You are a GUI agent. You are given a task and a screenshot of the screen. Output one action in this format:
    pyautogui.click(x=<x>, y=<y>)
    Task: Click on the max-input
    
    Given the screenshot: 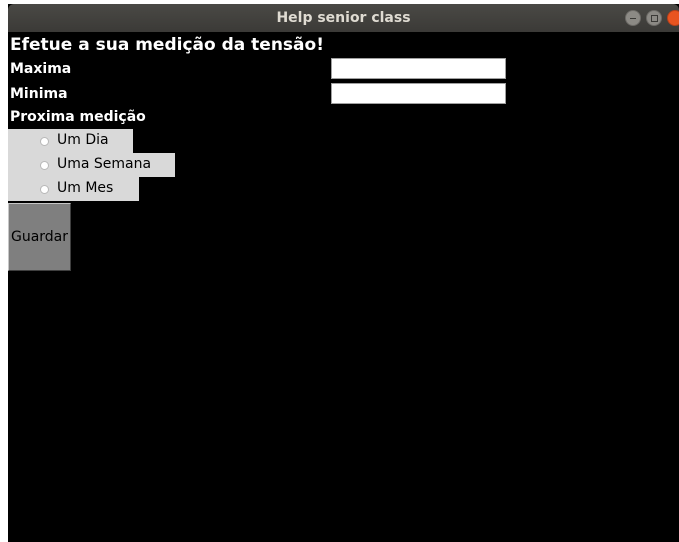 What is the action you would take?
    pyautogui.click(x=418, y=68)
    